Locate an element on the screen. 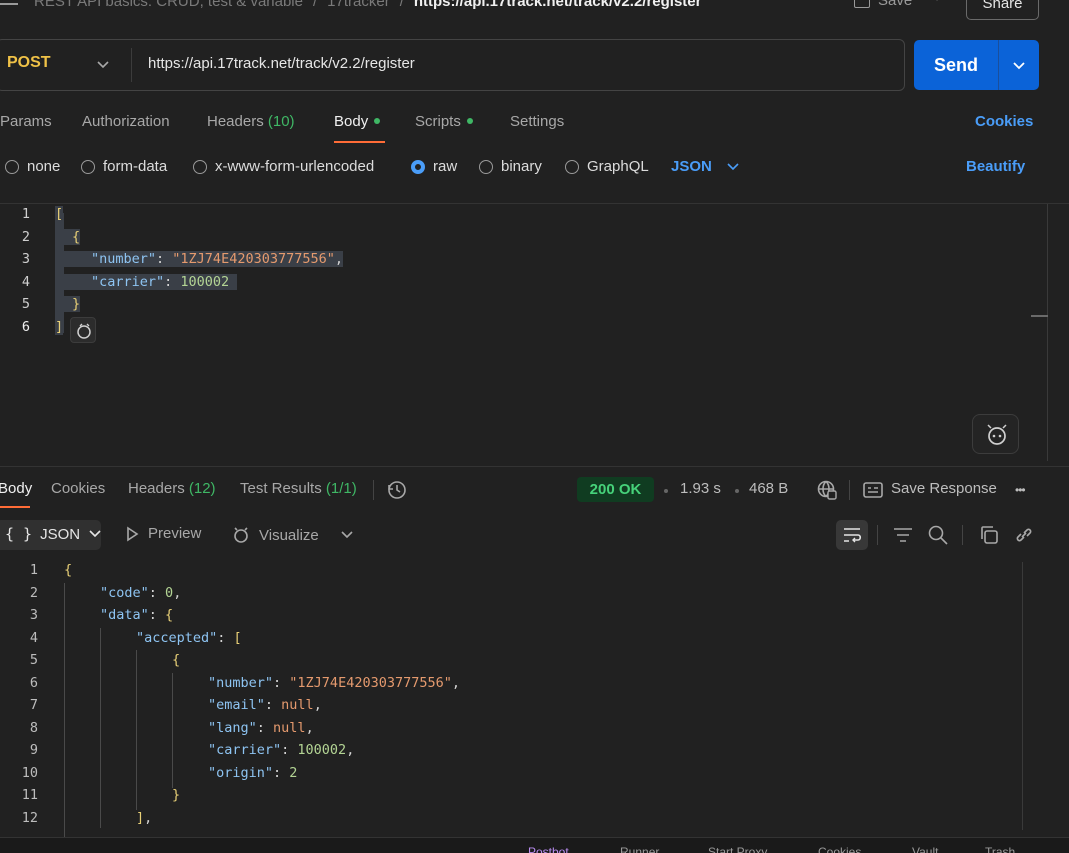  response-tab-headers-label: Headers is located at coordinates (156, 488).